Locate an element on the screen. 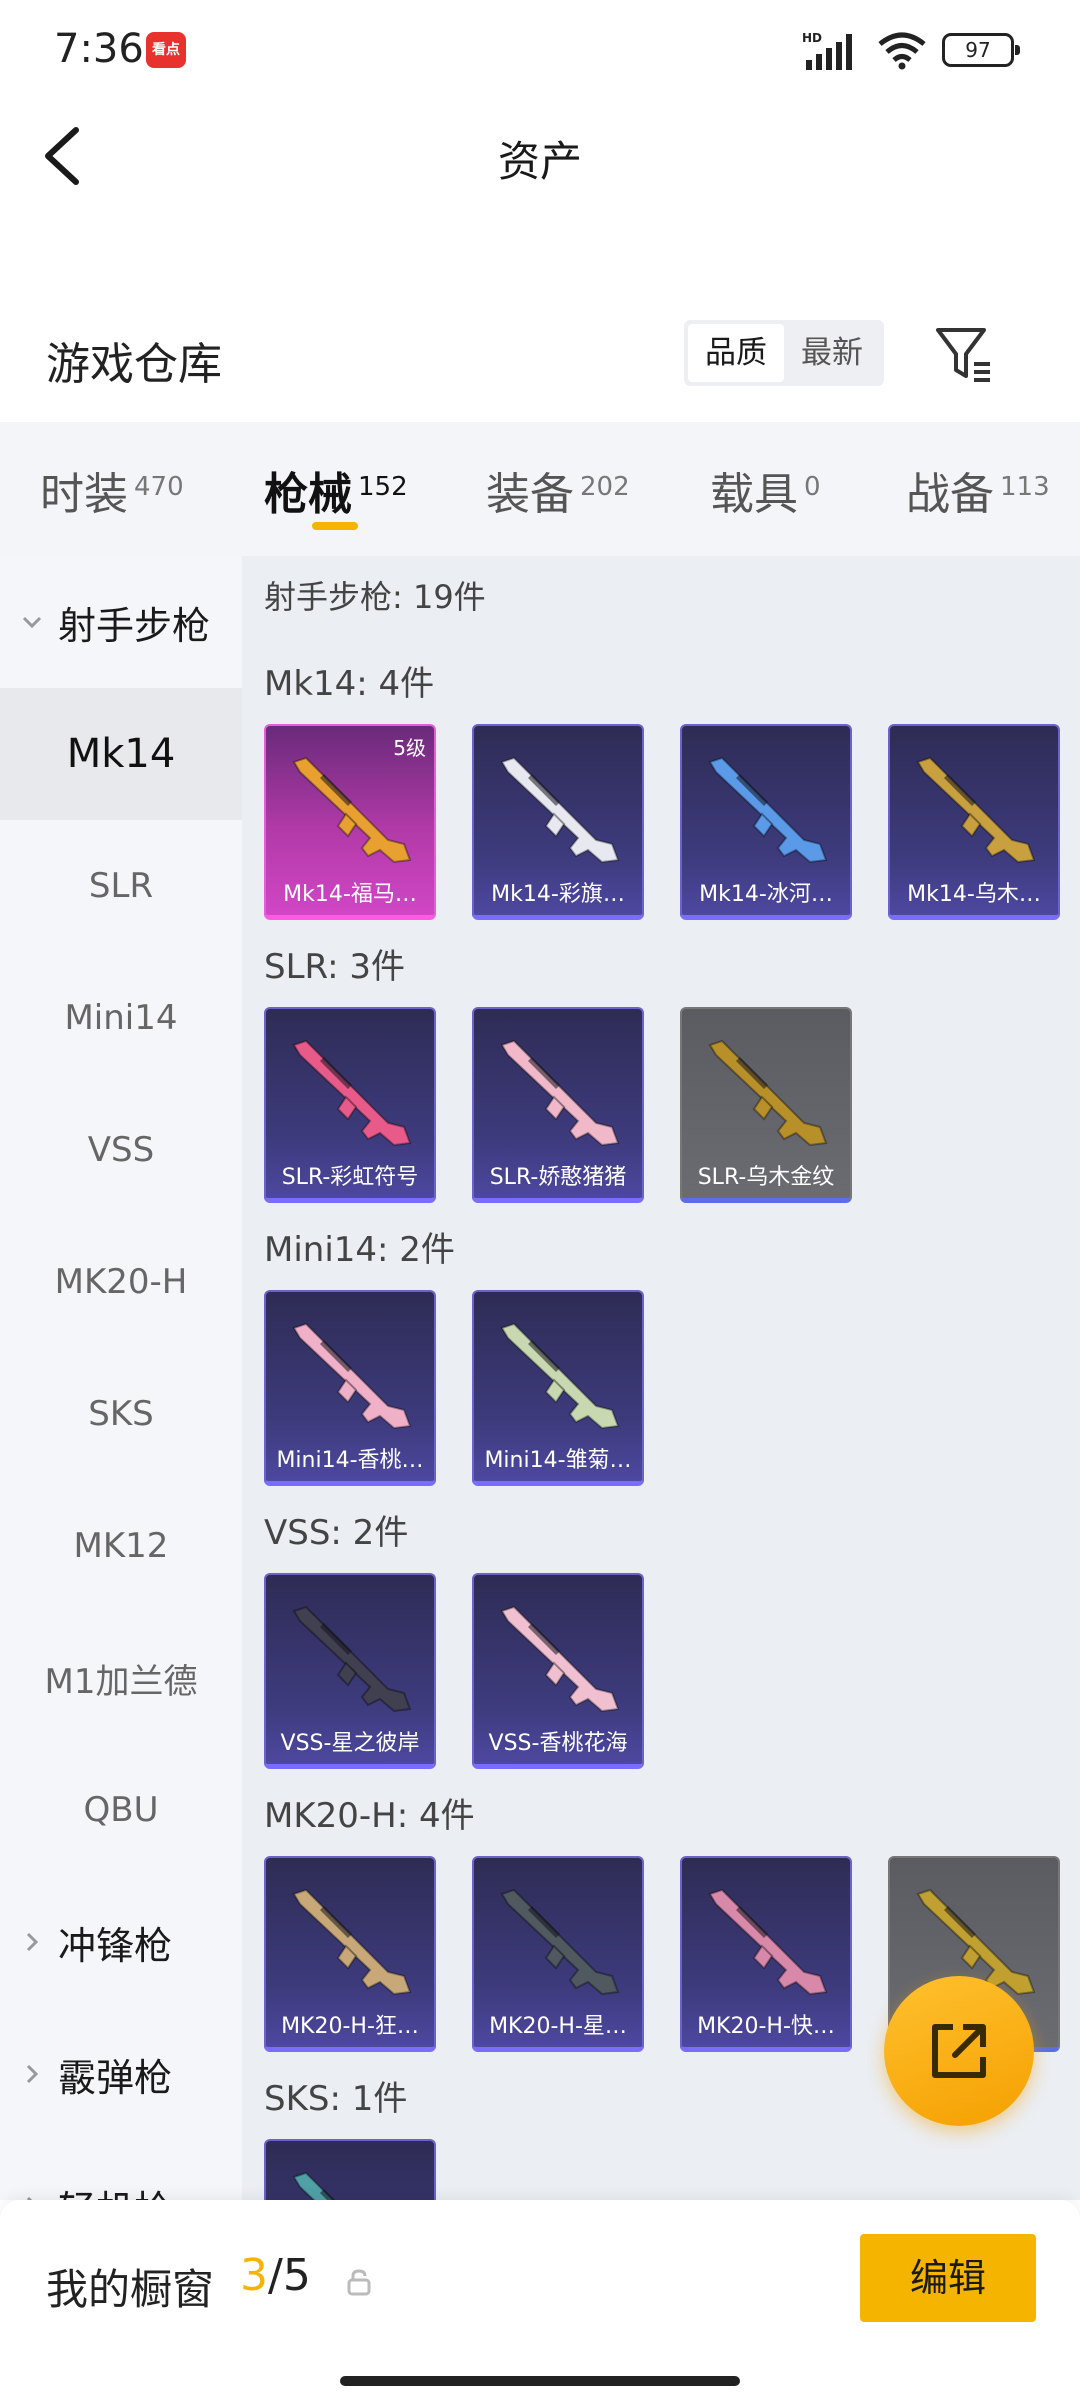 Image resolution: width=1080 pixels, height=2400 pixels. sidebar-item-qbu: QBU is located at coordinates (121, 1810).